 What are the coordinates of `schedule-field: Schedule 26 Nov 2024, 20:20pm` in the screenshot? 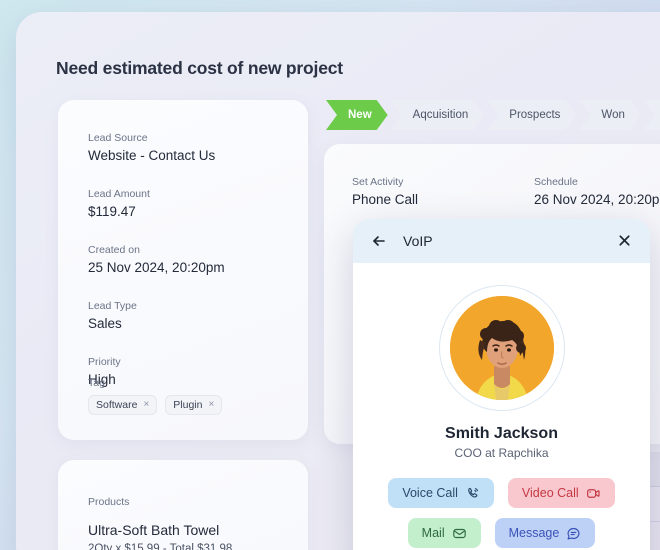 It's located at (597, 191).